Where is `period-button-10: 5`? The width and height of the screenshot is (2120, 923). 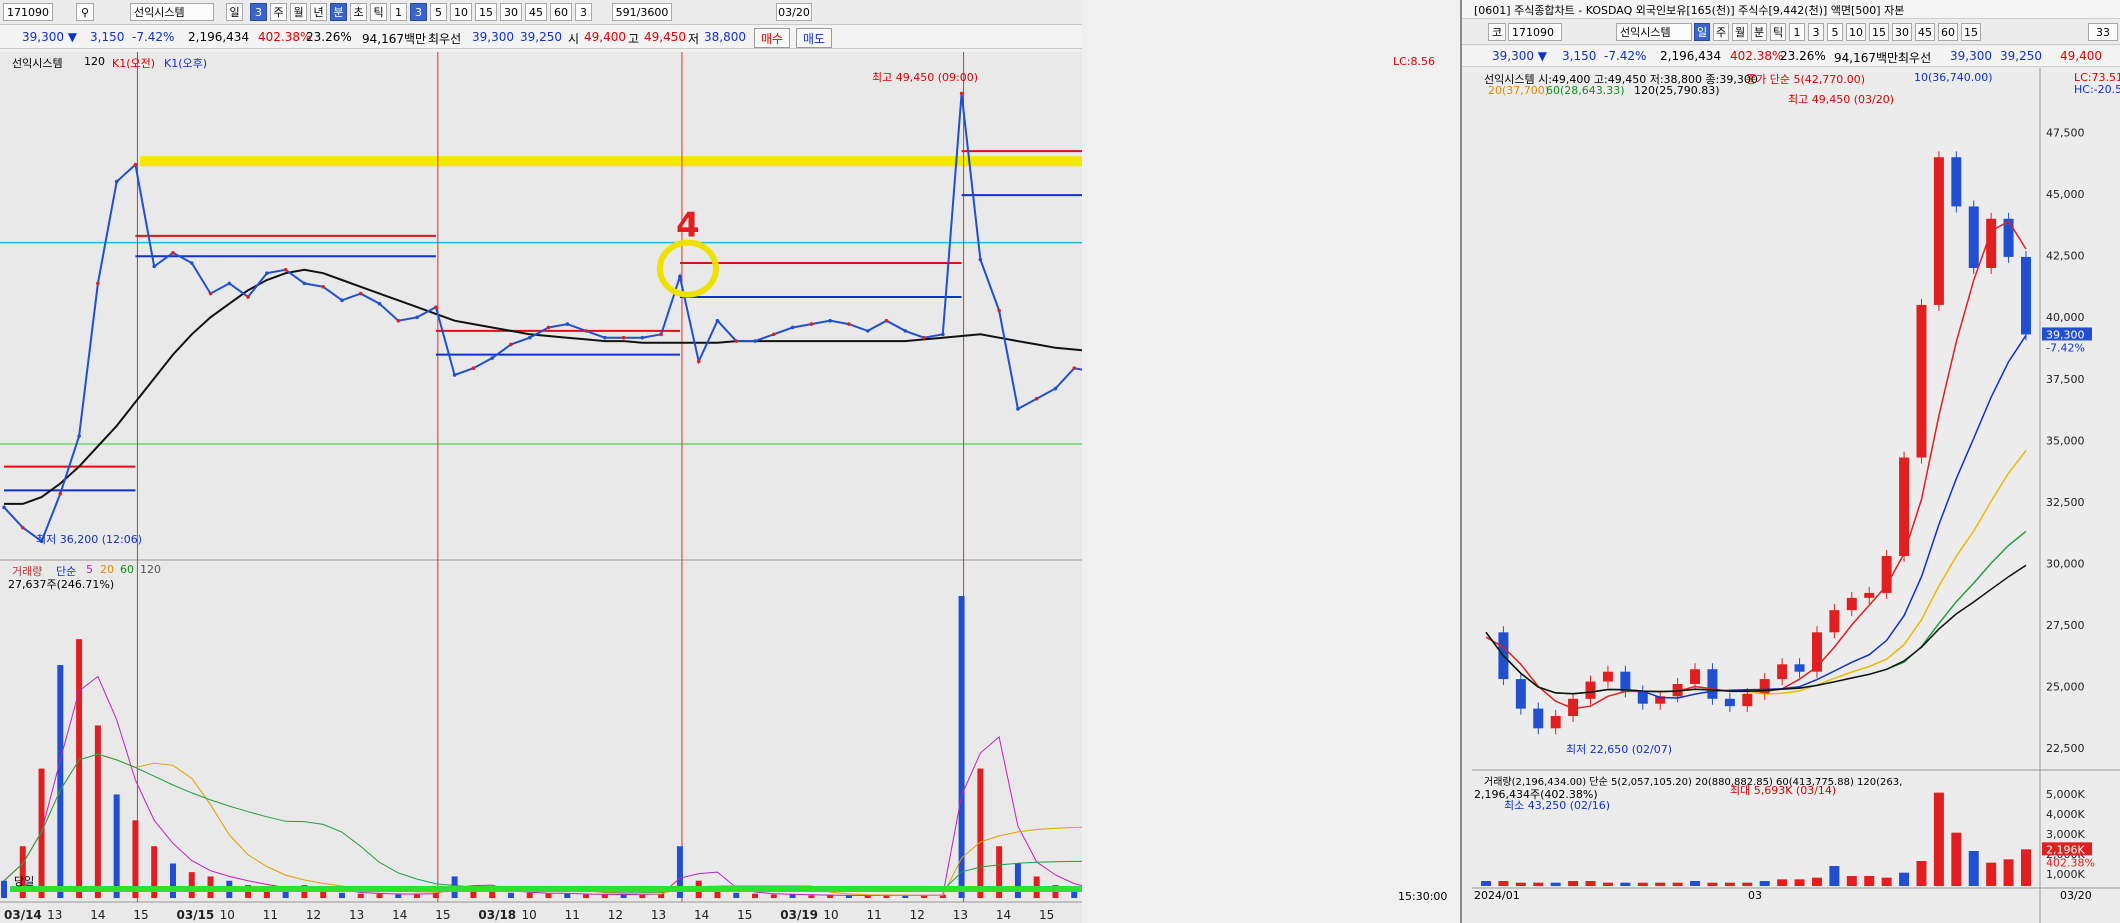 period-button-10: 5 is located at coordinates (438, 12).